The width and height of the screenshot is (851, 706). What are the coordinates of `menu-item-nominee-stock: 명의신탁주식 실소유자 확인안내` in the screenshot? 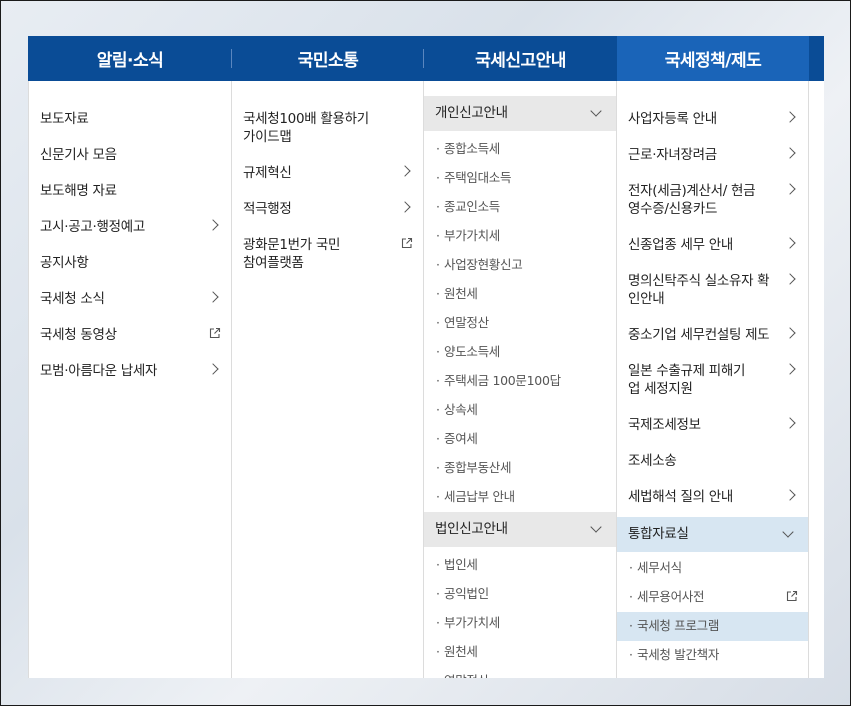 It's located at (712, 292).